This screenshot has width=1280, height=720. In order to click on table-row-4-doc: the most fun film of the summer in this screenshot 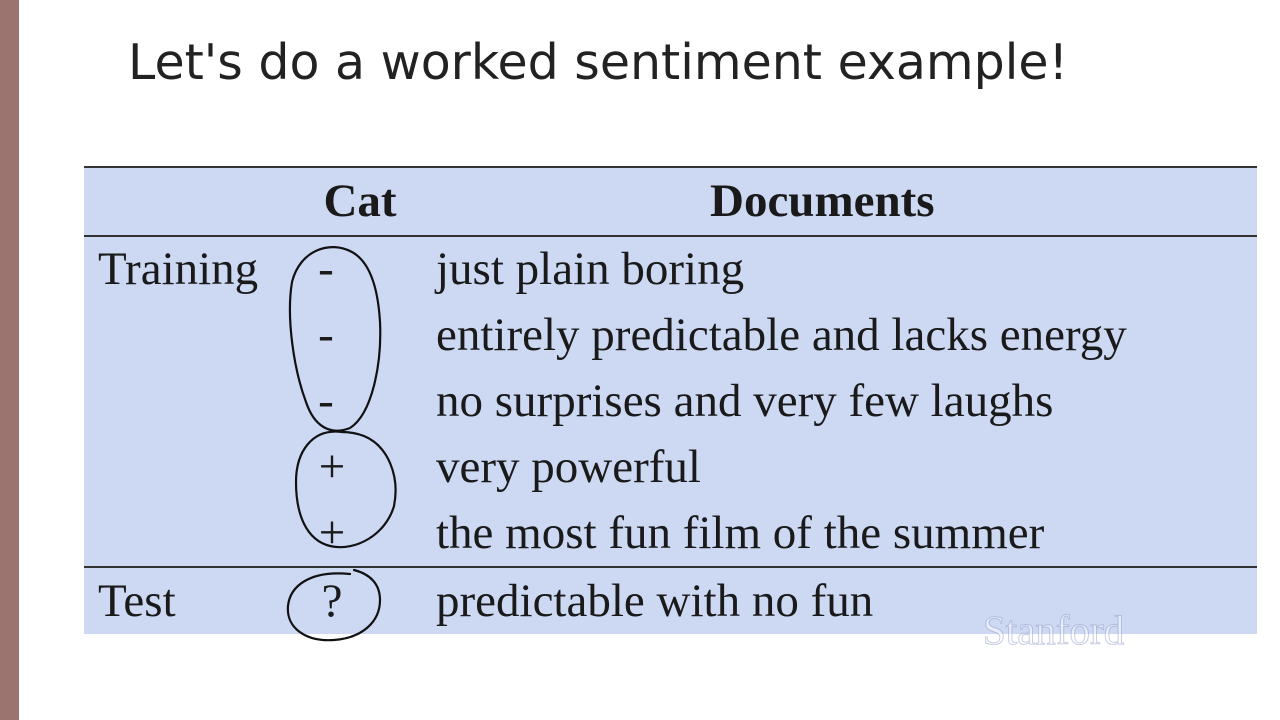, I will do `click(740, 533)`.